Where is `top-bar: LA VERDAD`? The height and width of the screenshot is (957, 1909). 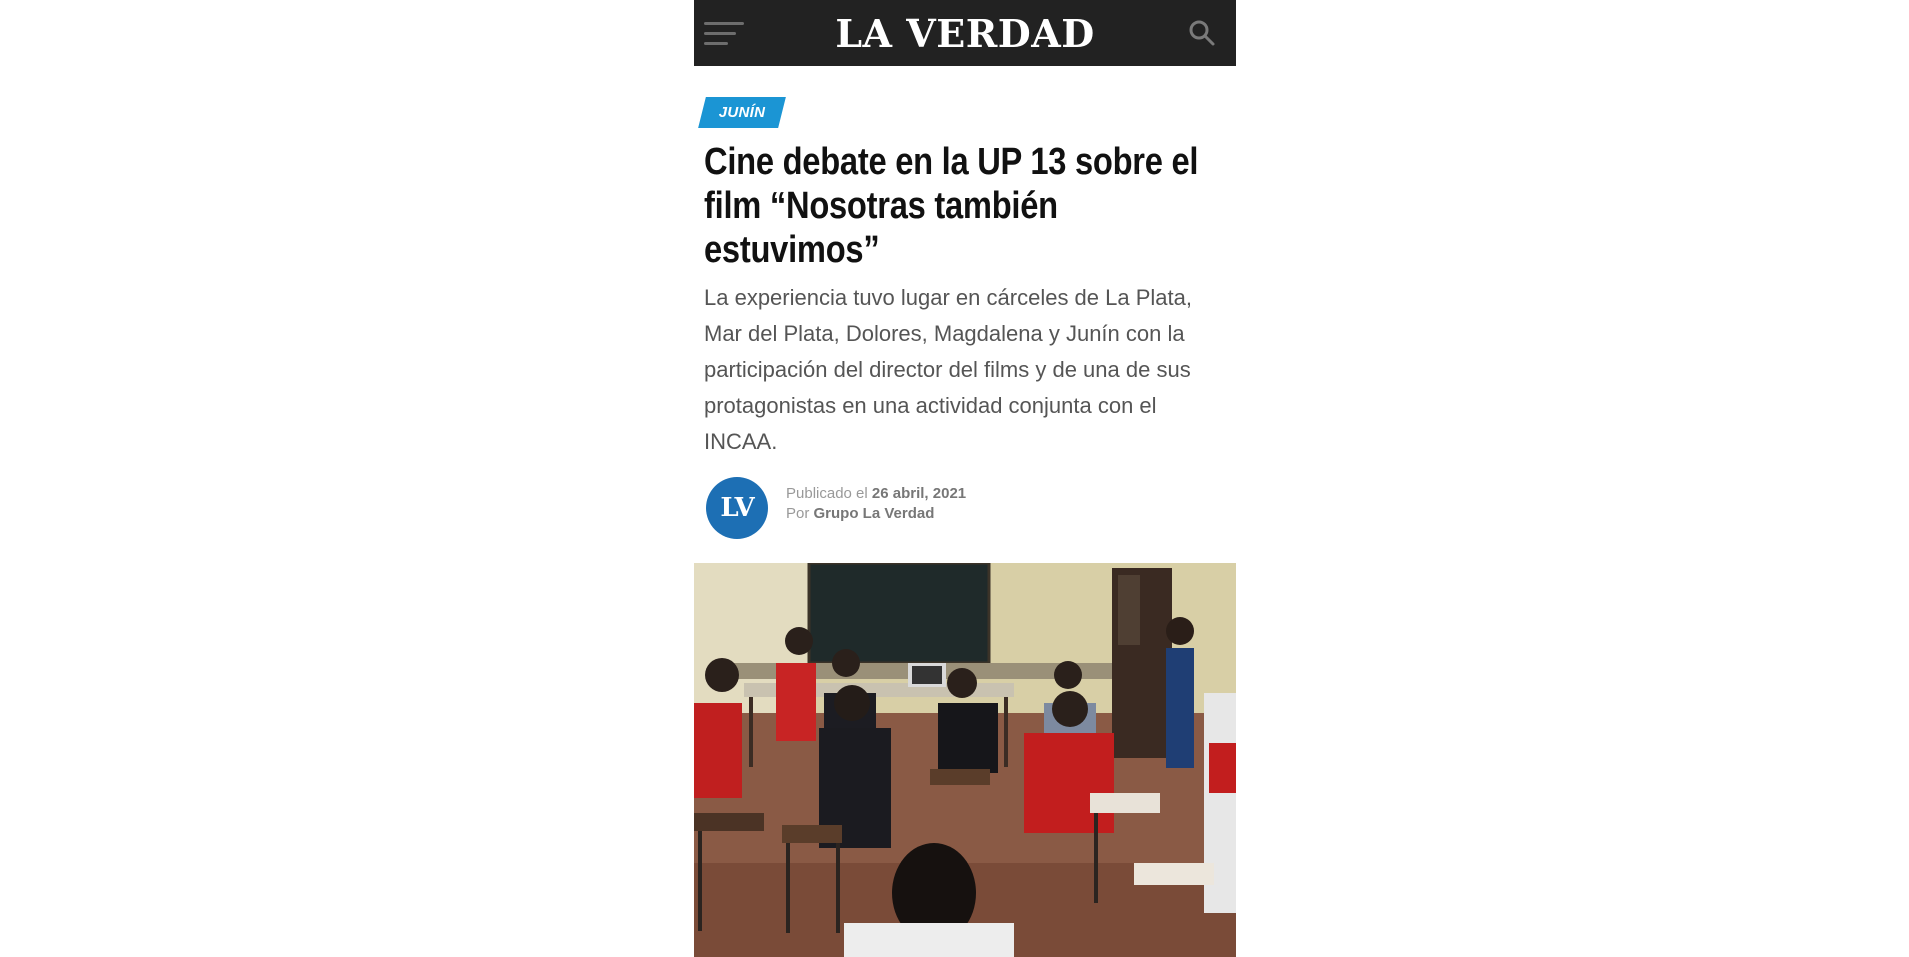 top-bar: LA VERDAD is located at coordinates (965, 33).